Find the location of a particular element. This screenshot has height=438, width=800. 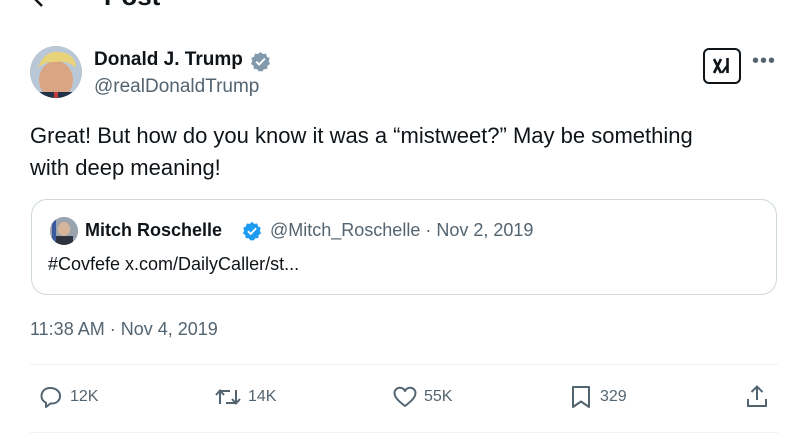

quote-avatar is located at coordinates (64, 231).